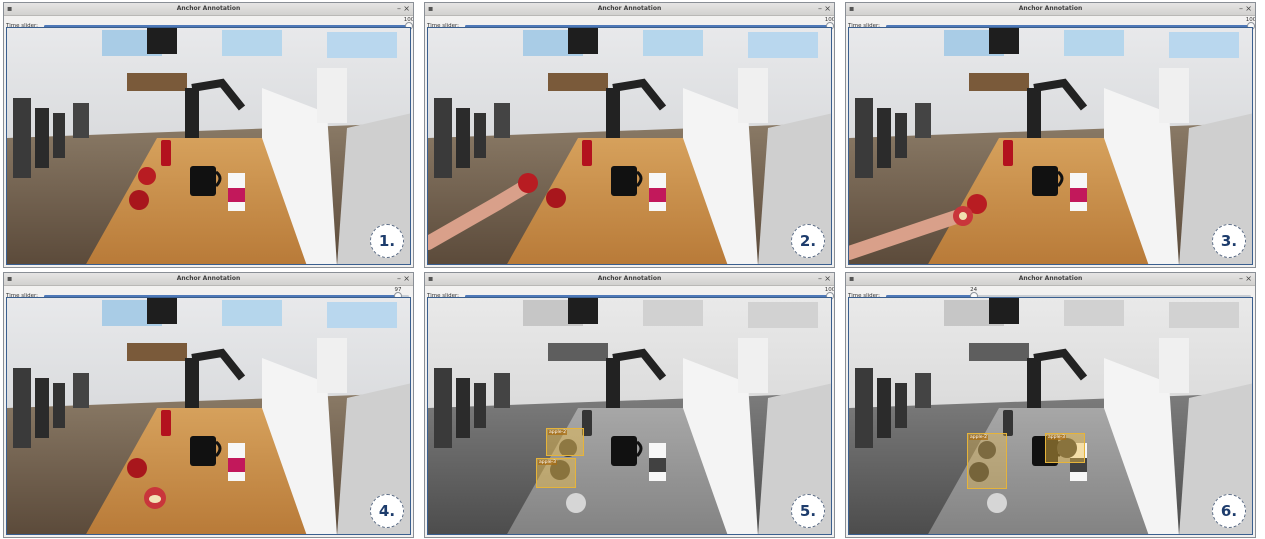 The height and width of the screenshot is (539, 1265). I want to click on camera-view: 4., so click(208, 416).